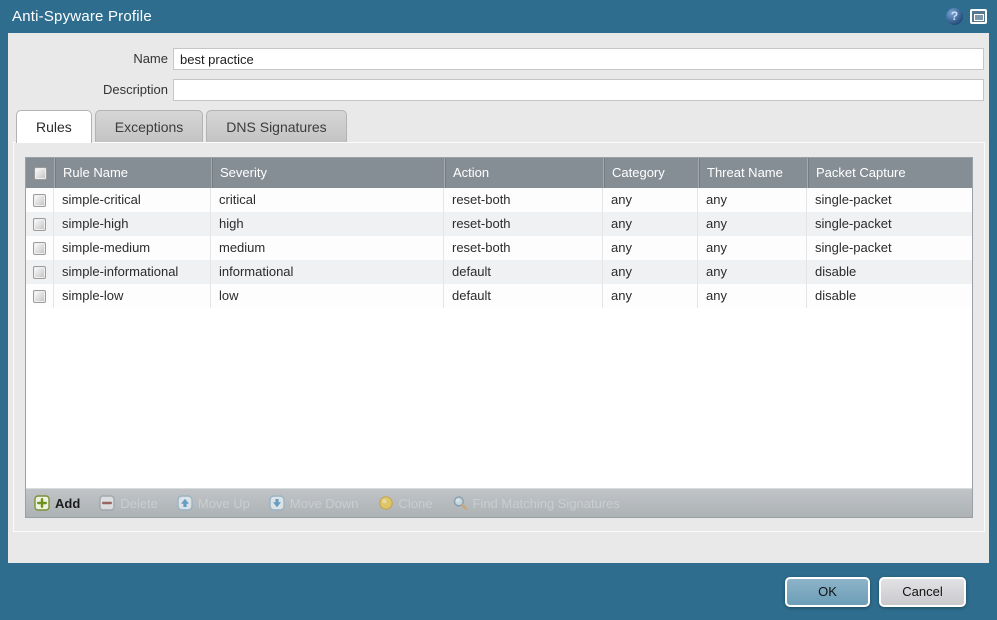 This screenshot has height=620, width=997. What do you see at coordinates (327, 296) in the screenshot?
I see `cell-severity: low` at bounding box center [327, 296].